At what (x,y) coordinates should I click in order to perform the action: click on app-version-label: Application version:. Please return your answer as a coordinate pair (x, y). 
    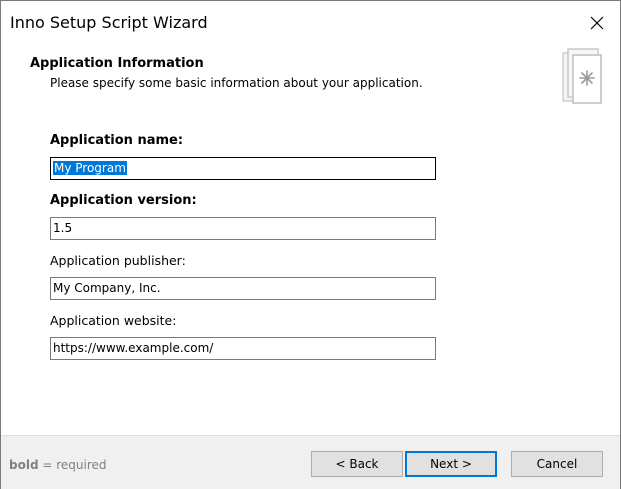
    Looking at the image, I should click on (123, 200).